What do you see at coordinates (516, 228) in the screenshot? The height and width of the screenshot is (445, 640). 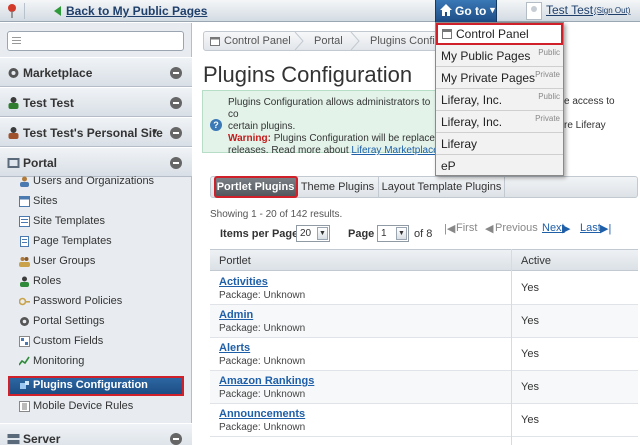 I see `previous-page-link: Previous` at bounding box center [516, 228].